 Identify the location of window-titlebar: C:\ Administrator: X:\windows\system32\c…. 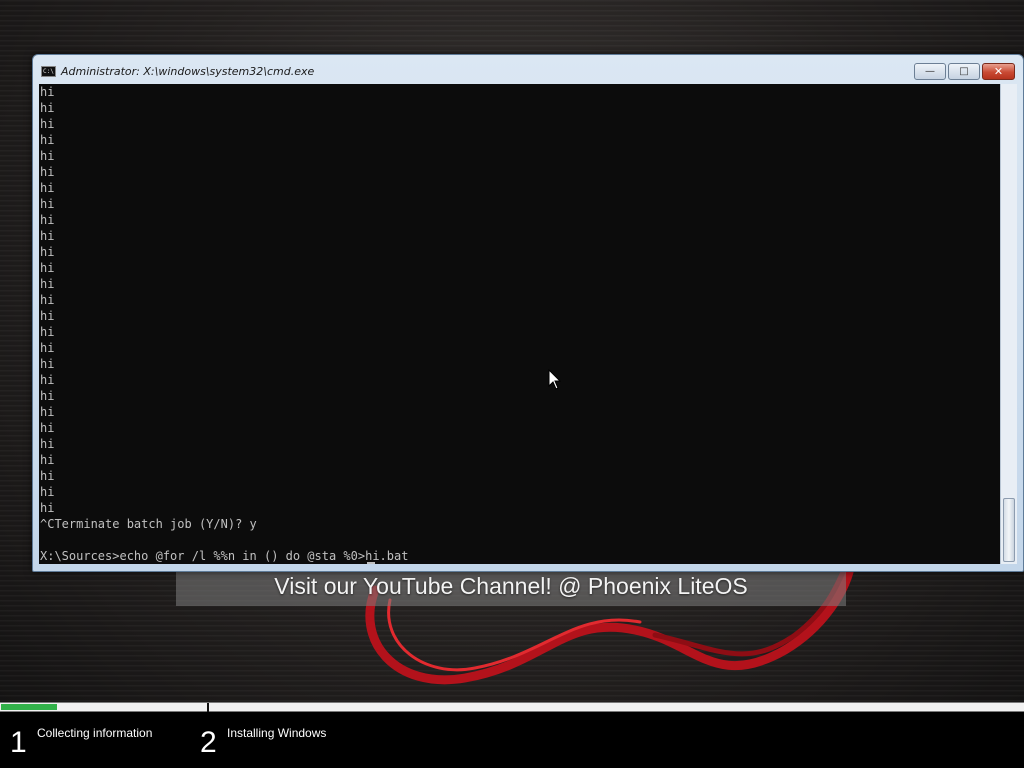
(528, 69).